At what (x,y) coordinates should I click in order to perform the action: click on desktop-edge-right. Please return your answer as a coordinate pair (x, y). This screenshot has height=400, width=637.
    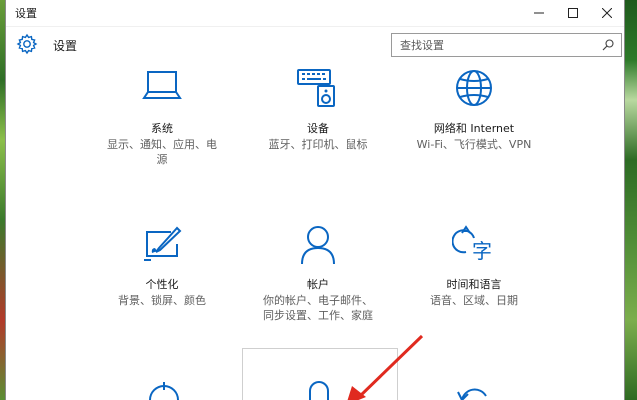
    Looking at the image, I should click on (631, 200).